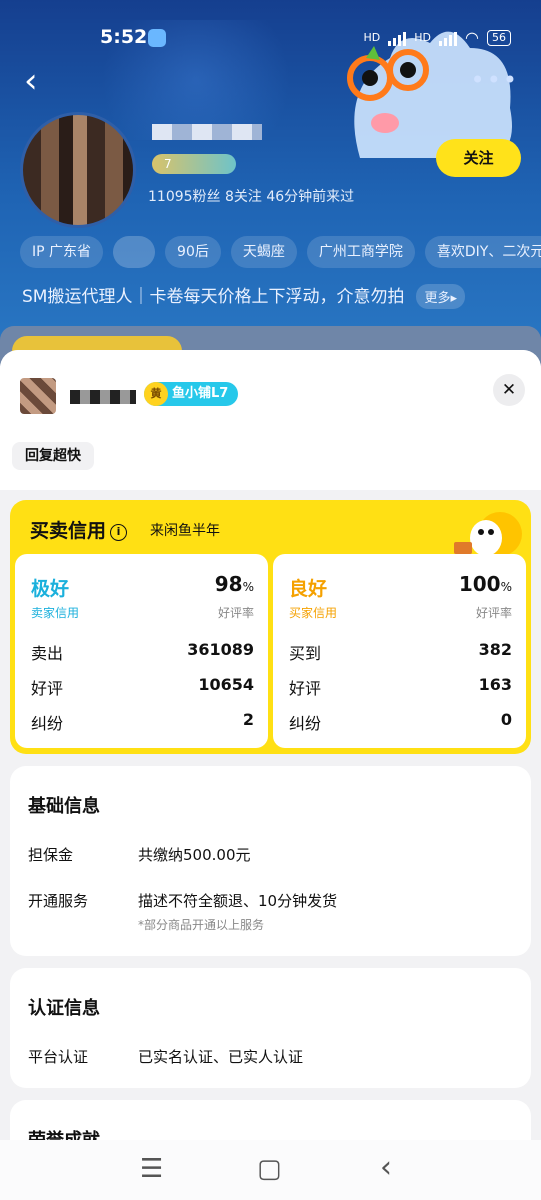 The image size is (541, 1200). Describe the element at coordinates (400, 687) in the screenshot. I see `buyer-row-good: 好评 163` at that location.